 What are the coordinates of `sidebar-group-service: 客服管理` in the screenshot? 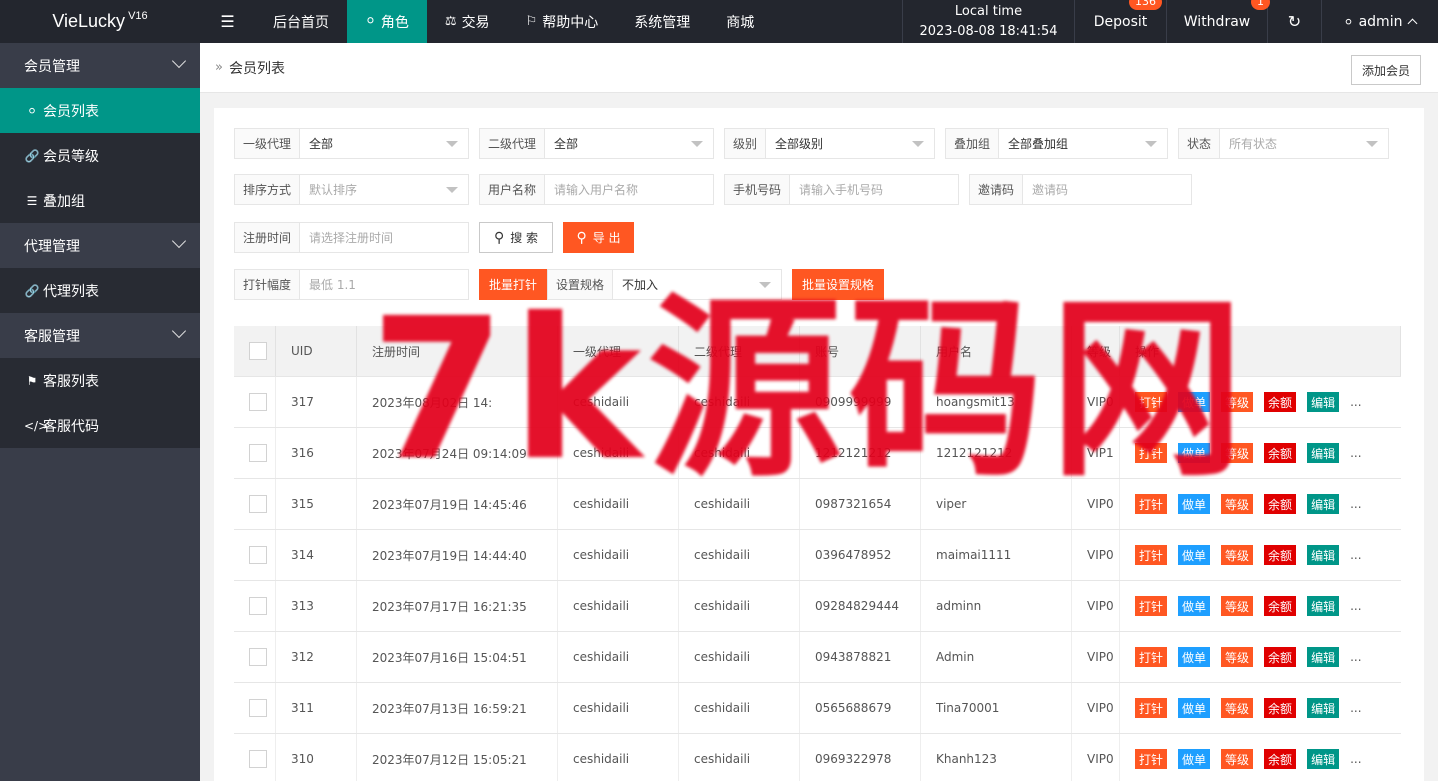 It's located at (100, 335).